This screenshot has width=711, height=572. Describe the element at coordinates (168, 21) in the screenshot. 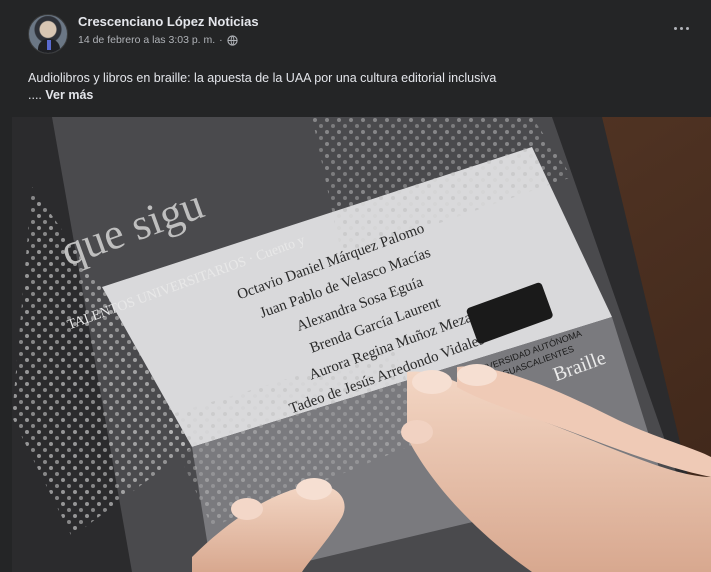

I see `author-name: Crescenciano López Noticias` at that location.